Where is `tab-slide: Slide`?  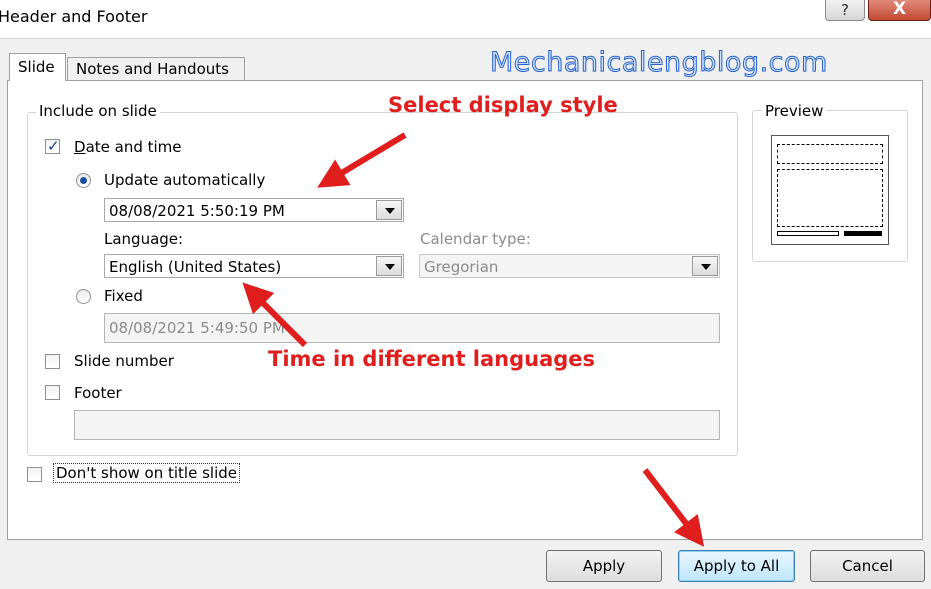 tab-slide: Slide is located at coordinates (37, 67).